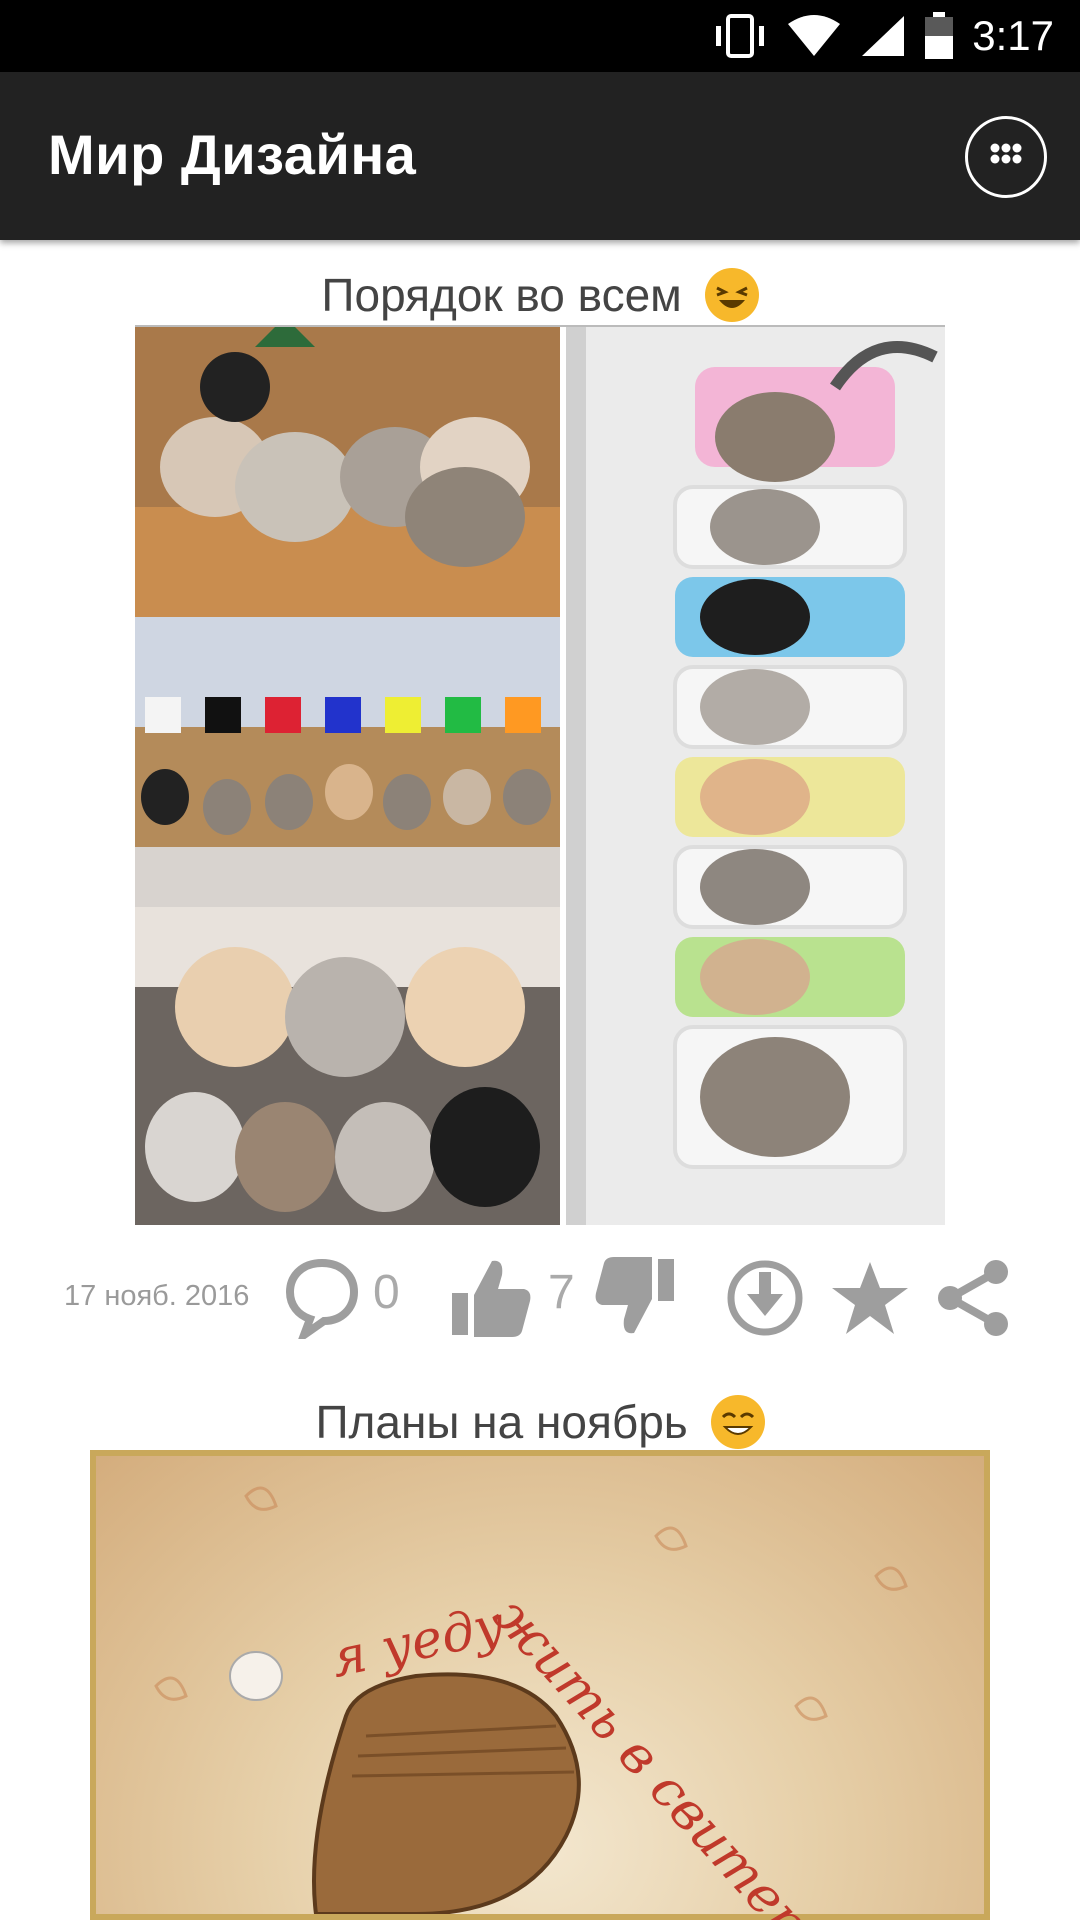 The height and width of the screenshot is (1920, 1080). Describe the element at coordinates (635, 1297) in the screenshot. I see `thumbs-down-icon` at that location.